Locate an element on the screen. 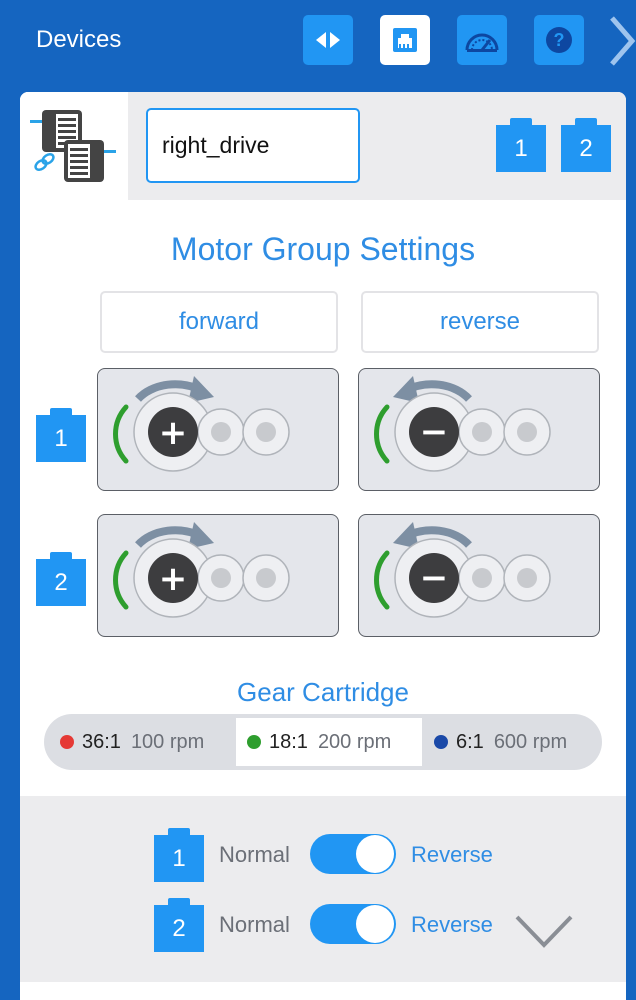  motor-port-2: 2 is located at coordinates (61, 579).